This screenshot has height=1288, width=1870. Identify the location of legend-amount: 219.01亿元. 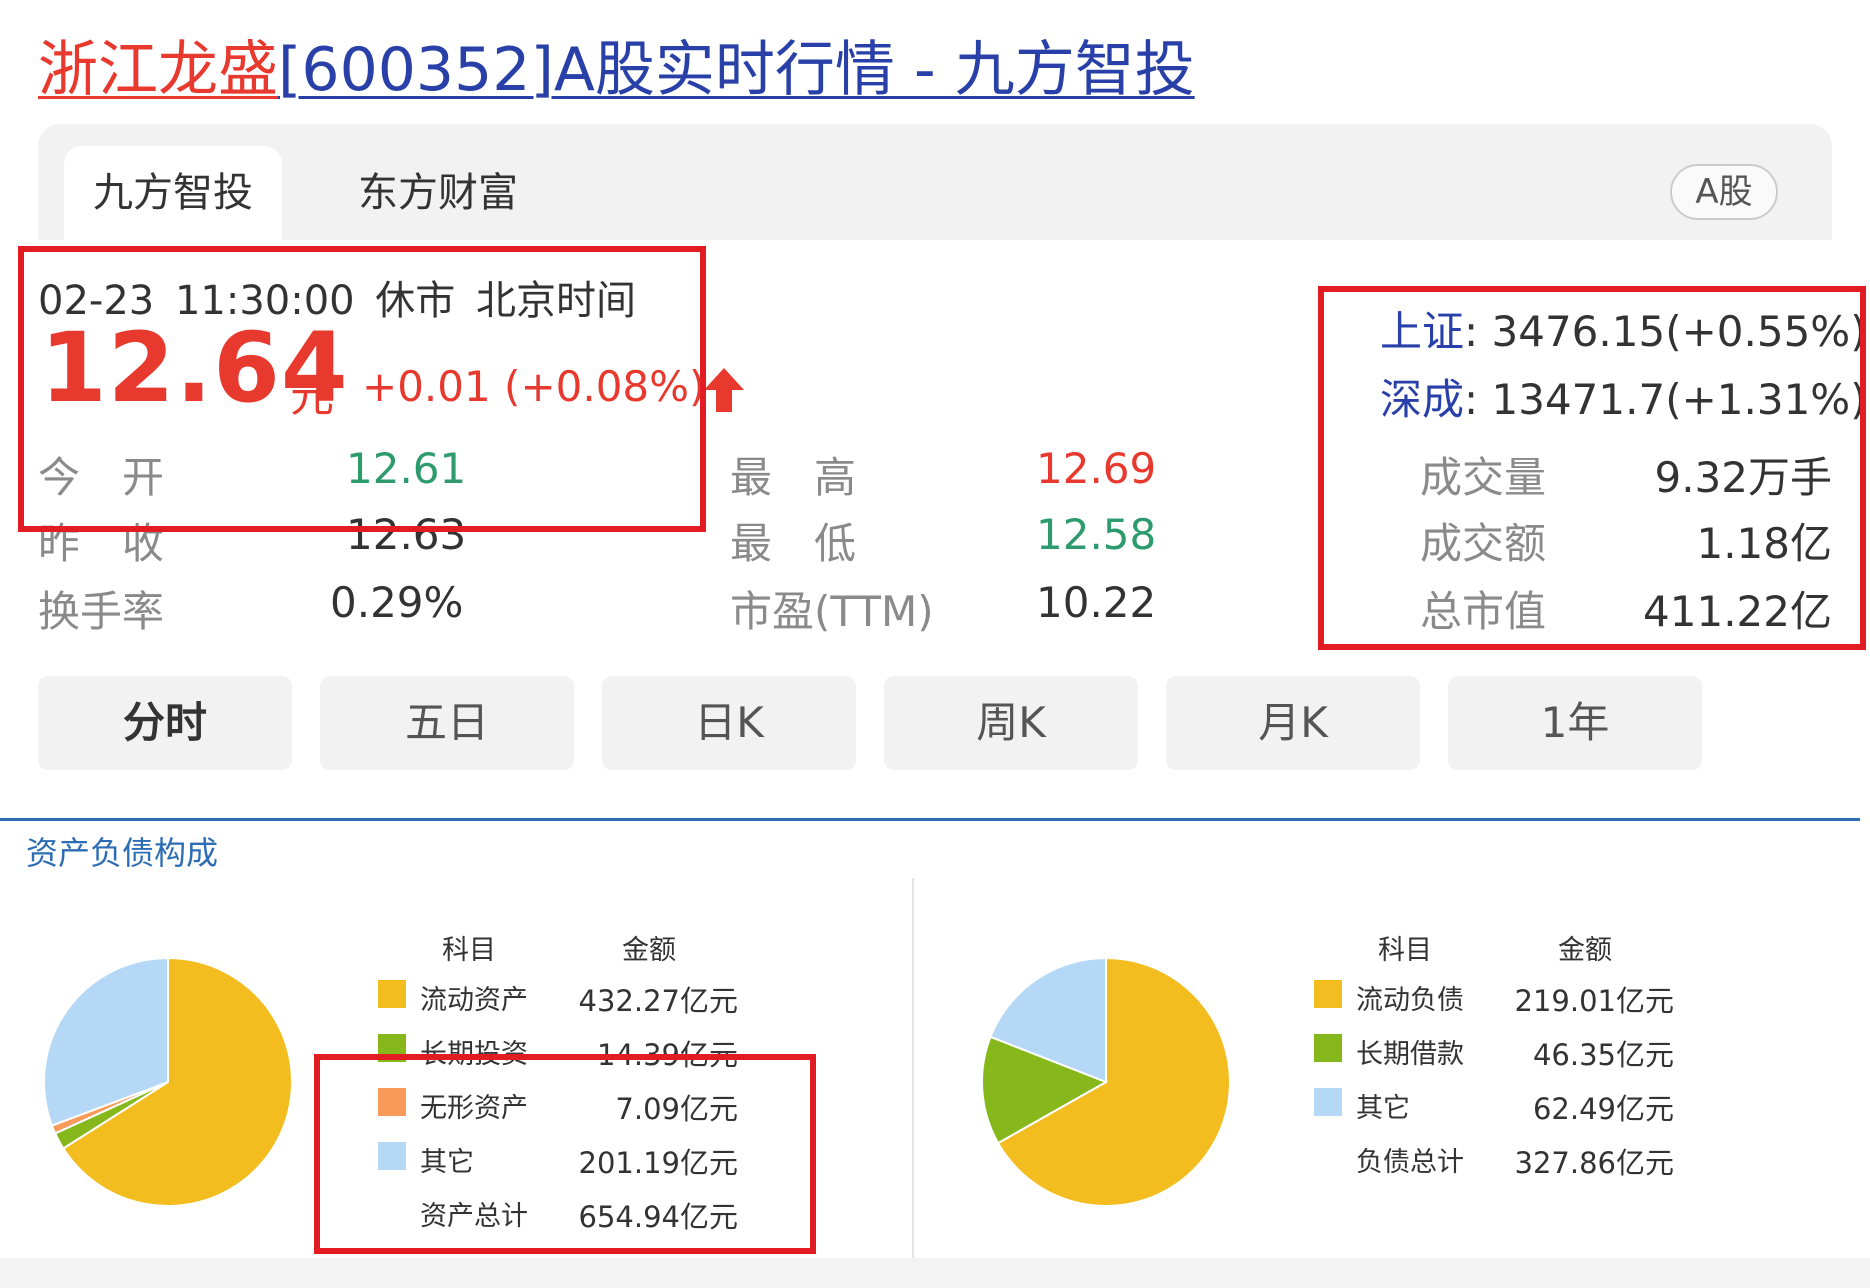
(1594, 1001).